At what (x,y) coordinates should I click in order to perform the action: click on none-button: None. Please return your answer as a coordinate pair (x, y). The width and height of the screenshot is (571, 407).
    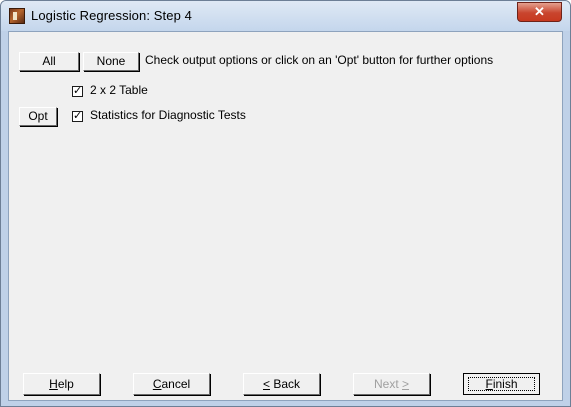
    Looking at the image, I should click on (111, 61).